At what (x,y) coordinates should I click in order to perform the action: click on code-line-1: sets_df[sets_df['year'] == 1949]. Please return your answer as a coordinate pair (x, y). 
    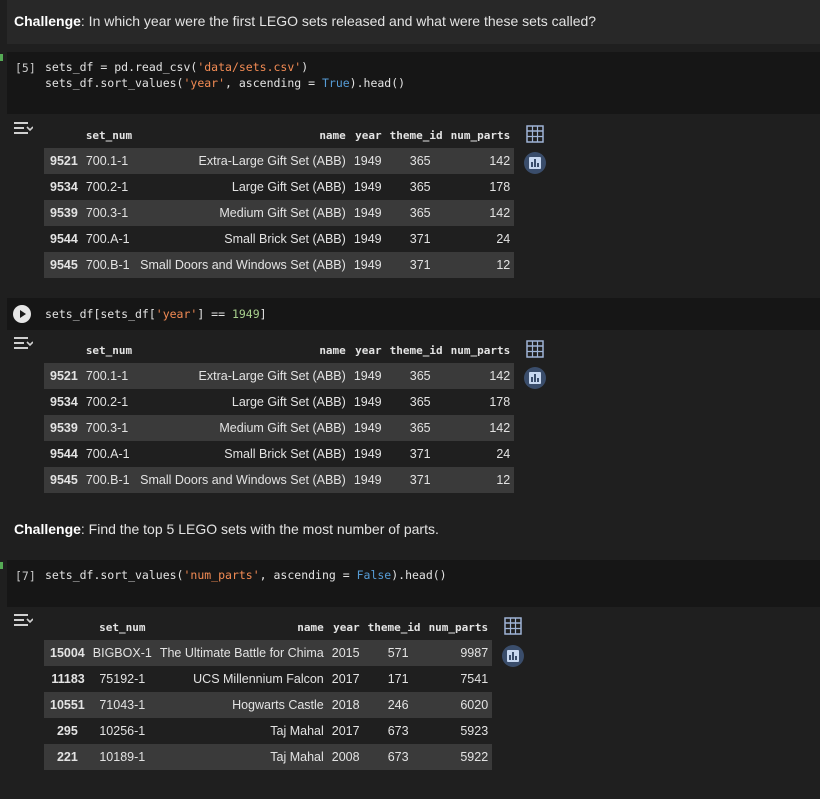
    Looking at the image, I should click on (156, 314).